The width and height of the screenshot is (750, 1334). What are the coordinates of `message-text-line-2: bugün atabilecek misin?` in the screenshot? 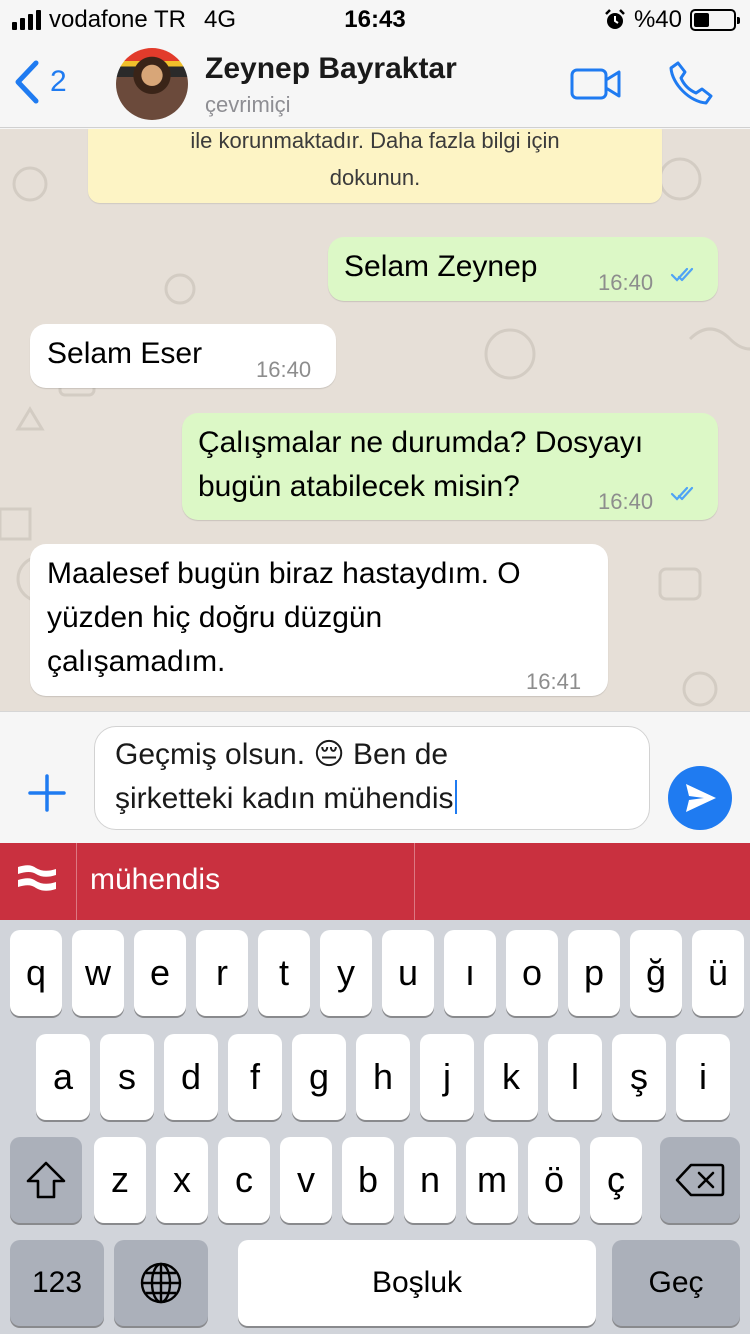 It's located at (359, 486).